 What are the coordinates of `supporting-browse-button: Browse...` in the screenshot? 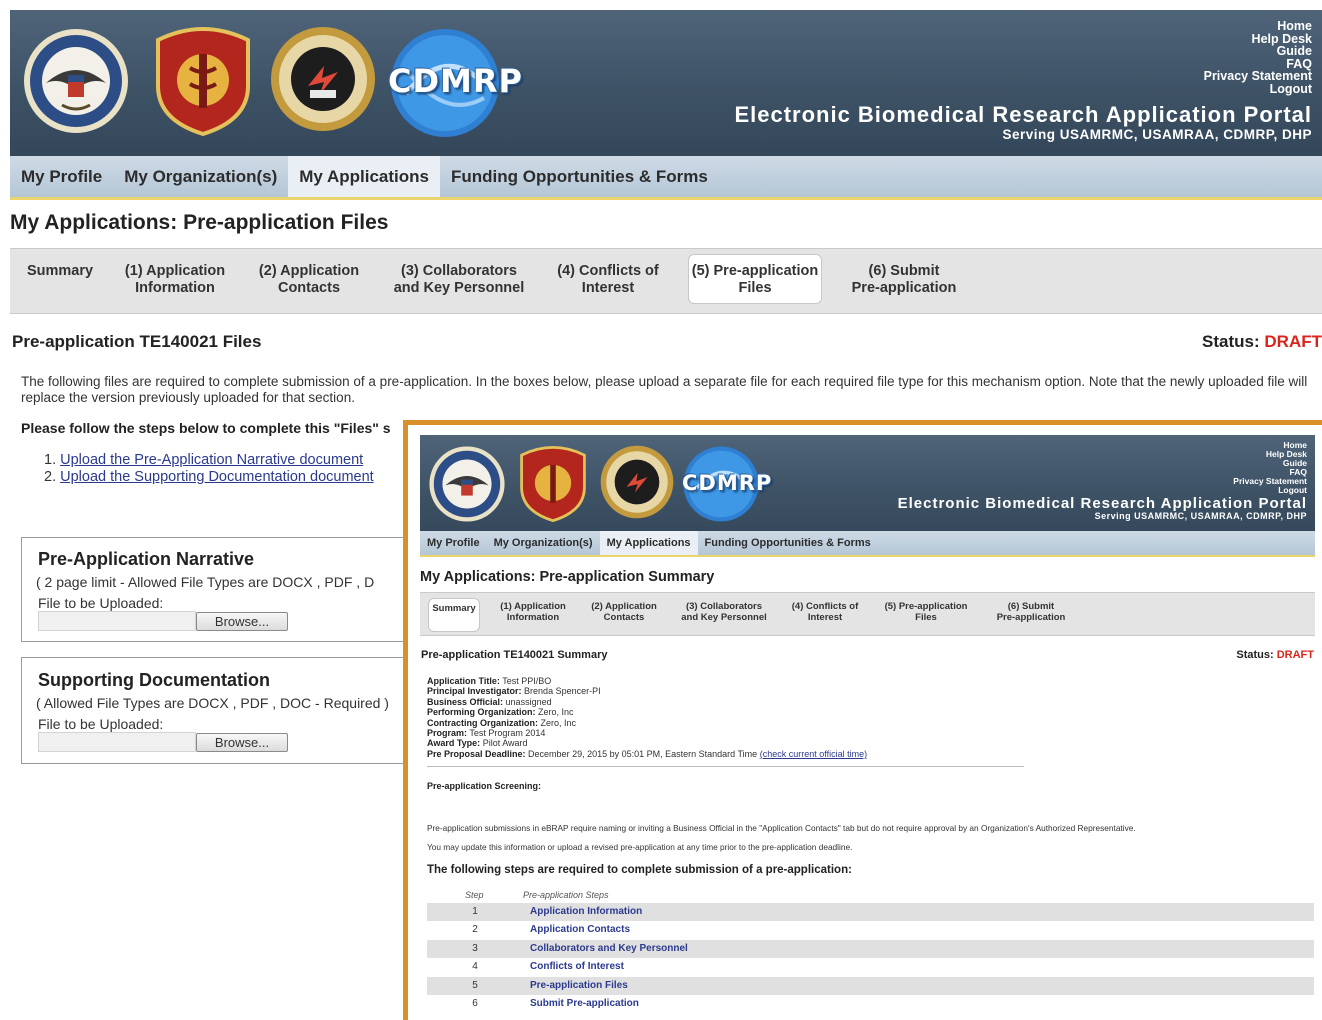 It's located at (242, 742).